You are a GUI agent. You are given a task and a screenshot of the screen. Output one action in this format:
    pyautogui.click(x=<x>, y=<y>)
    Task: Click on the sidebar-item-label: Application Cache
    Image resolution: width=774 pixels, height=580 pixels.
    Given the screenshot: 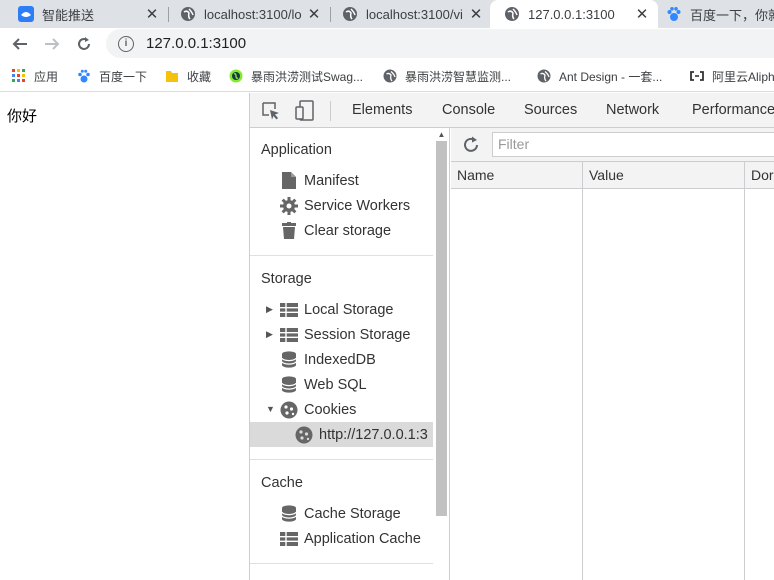 What is the action you would take?
    pyautogui.click(x=362, y=538)
    